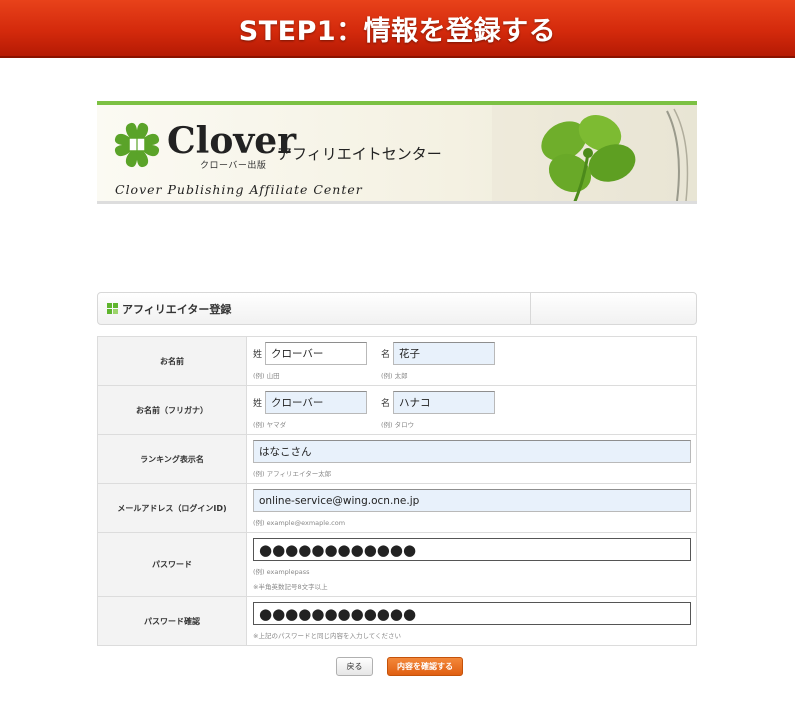 This screenshot has height=720, width=795. What do you see at coordinates (386, 404) in the screenshot?
I see `first-kana-prefix: 名` at bounding box center [386, 404].